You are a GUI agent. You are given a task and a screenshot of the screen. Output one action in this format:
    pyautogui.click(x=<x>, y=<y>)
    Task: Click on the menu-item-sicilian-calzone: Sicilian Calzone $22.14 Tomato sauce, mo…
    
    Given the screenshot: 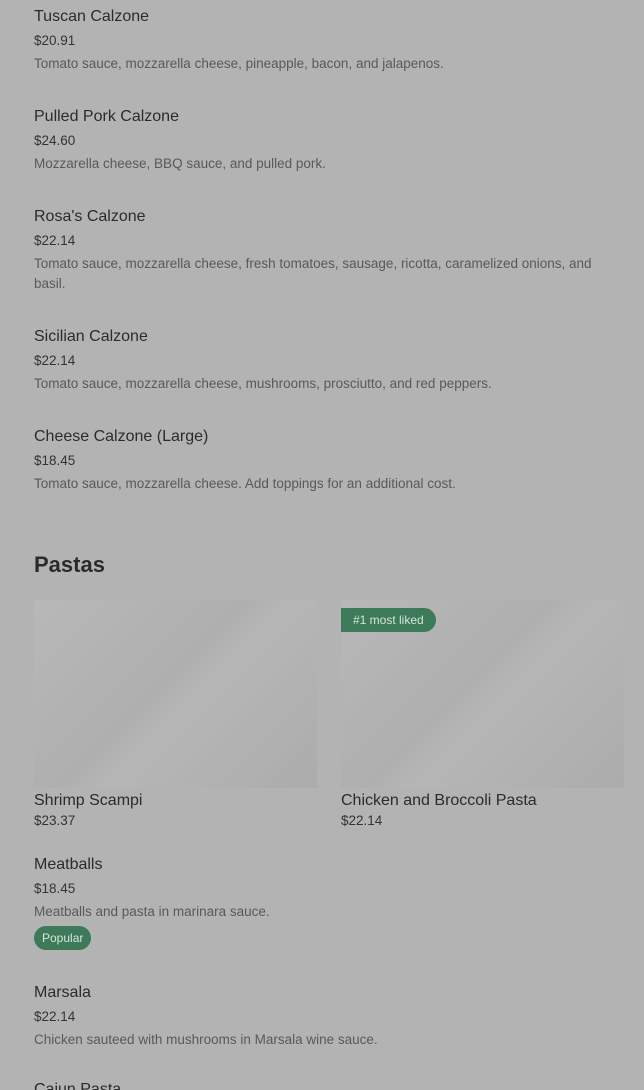 What is the action you would take?
    pyautogui.click(x=322, y=360)
    